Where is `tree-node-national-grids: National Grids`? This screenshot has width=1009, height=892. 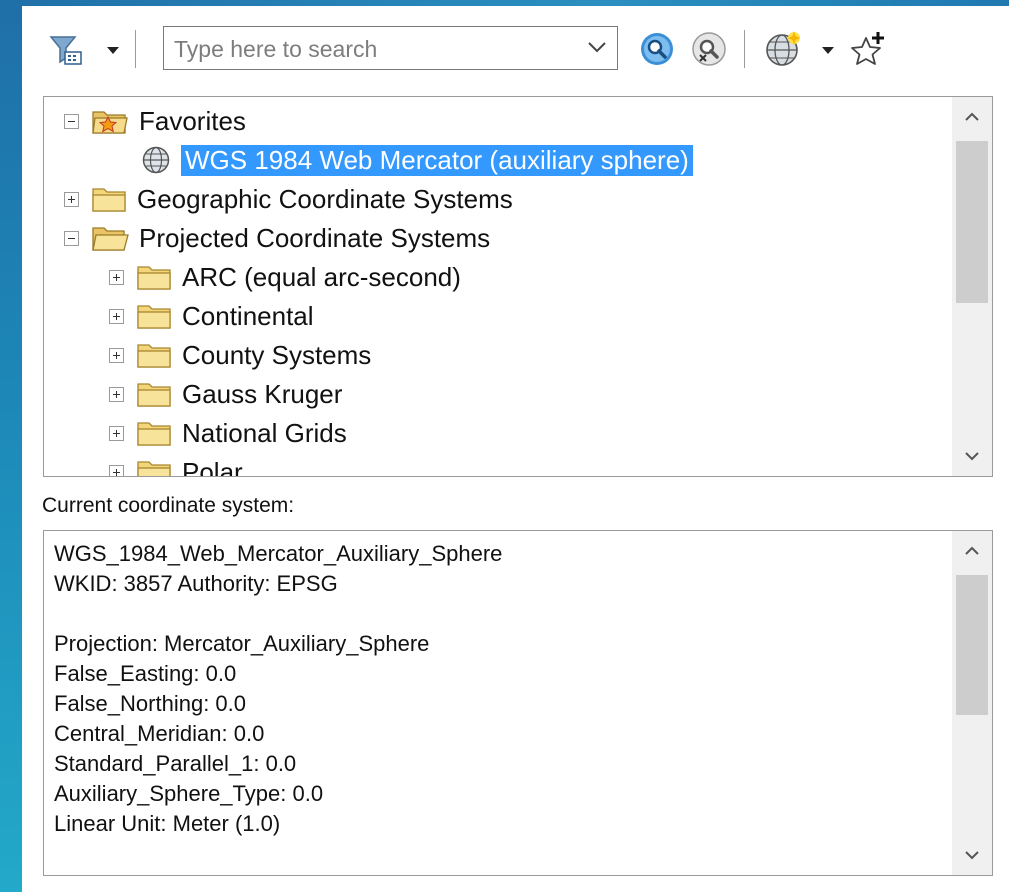
tree-node-national-grids: National Grids is located at coordinates (228, 433).